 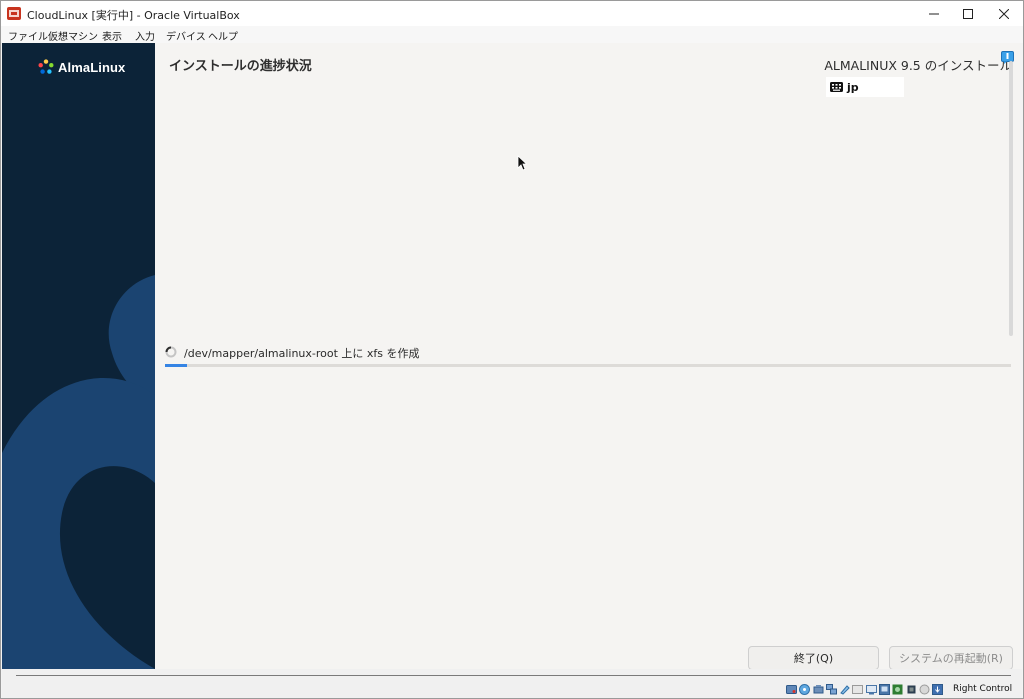 I want to click on keyboard-layout-indicator: jp, so click(x=865, y=87).